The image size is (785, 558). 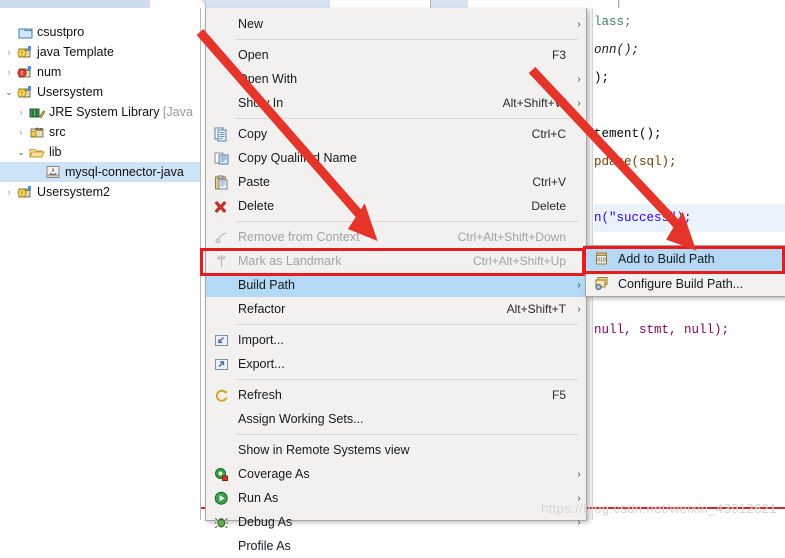 I want to click on menu-item-remove-from-context: Remove from Context Ctrl+Alt+Shift+Down, so click(x=396, y=237).